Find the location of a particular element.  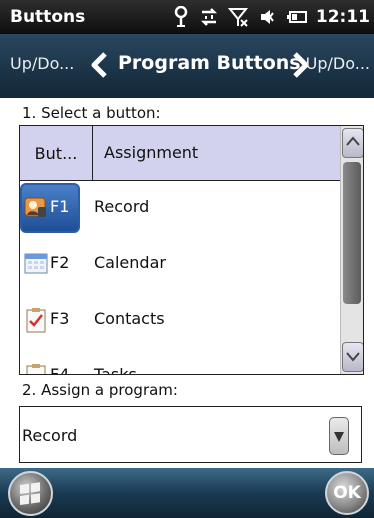

tasks-icon is located at coordinates (36, 368).